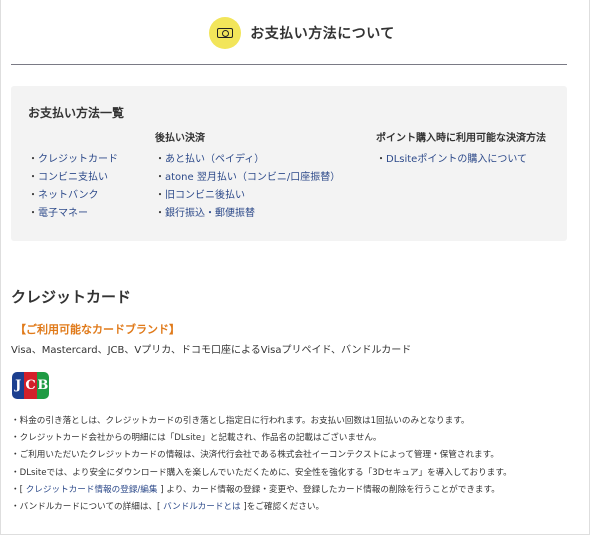 The image size is (590, 535). I want to click on money-icon, so click(225, 33).